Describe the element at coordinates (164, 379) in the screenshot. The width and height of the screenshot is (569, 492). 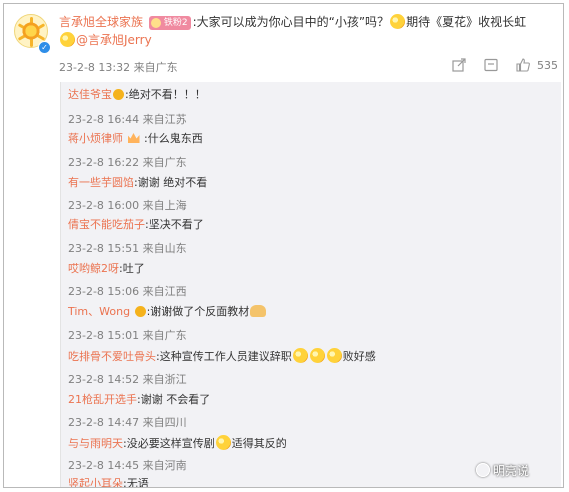
I see `reply-location: 来自浙江` at that location.